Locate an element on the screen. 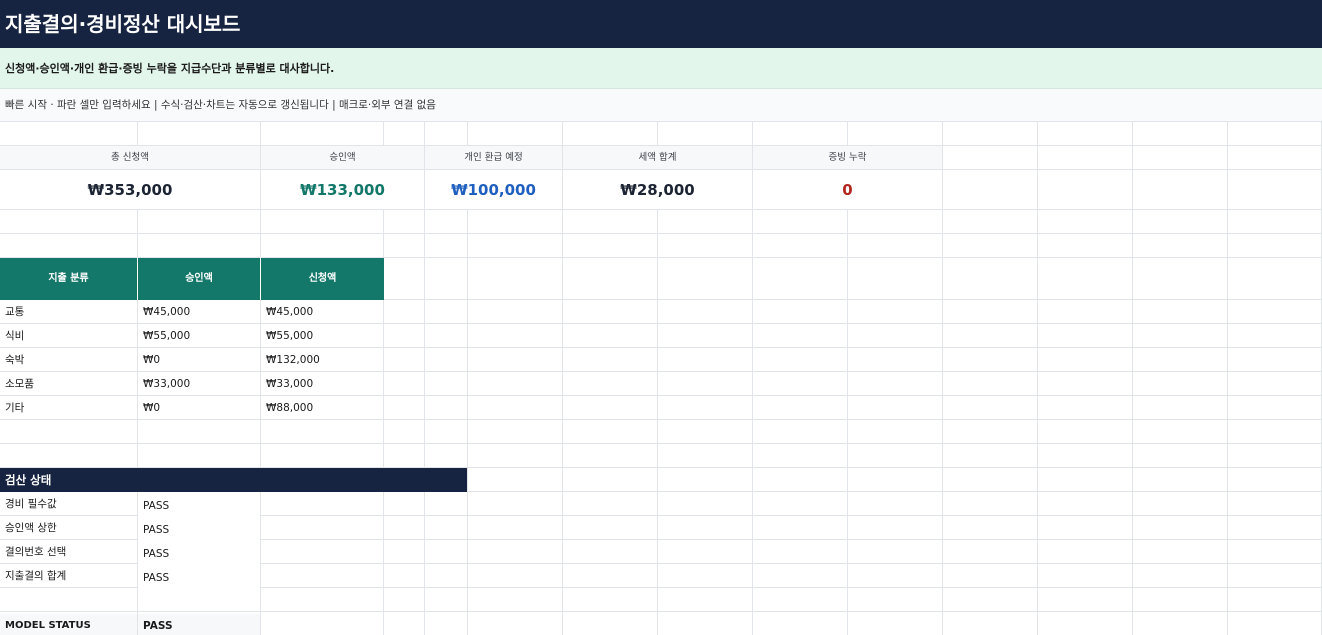 Image resolution: width=1322 pixels, height=635 pixels. check-label: 결의번호 선택 is located at coordinates (68, 551).